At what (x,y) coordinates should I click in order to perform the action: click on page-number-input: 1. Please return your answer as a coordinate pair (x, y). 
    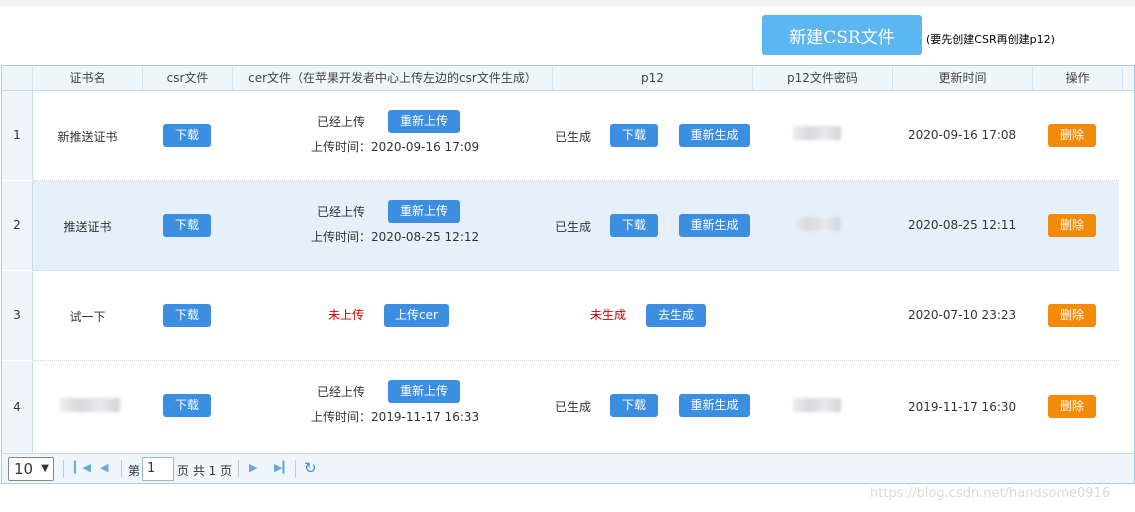
    Looking at the image, I should click on (158, 469).